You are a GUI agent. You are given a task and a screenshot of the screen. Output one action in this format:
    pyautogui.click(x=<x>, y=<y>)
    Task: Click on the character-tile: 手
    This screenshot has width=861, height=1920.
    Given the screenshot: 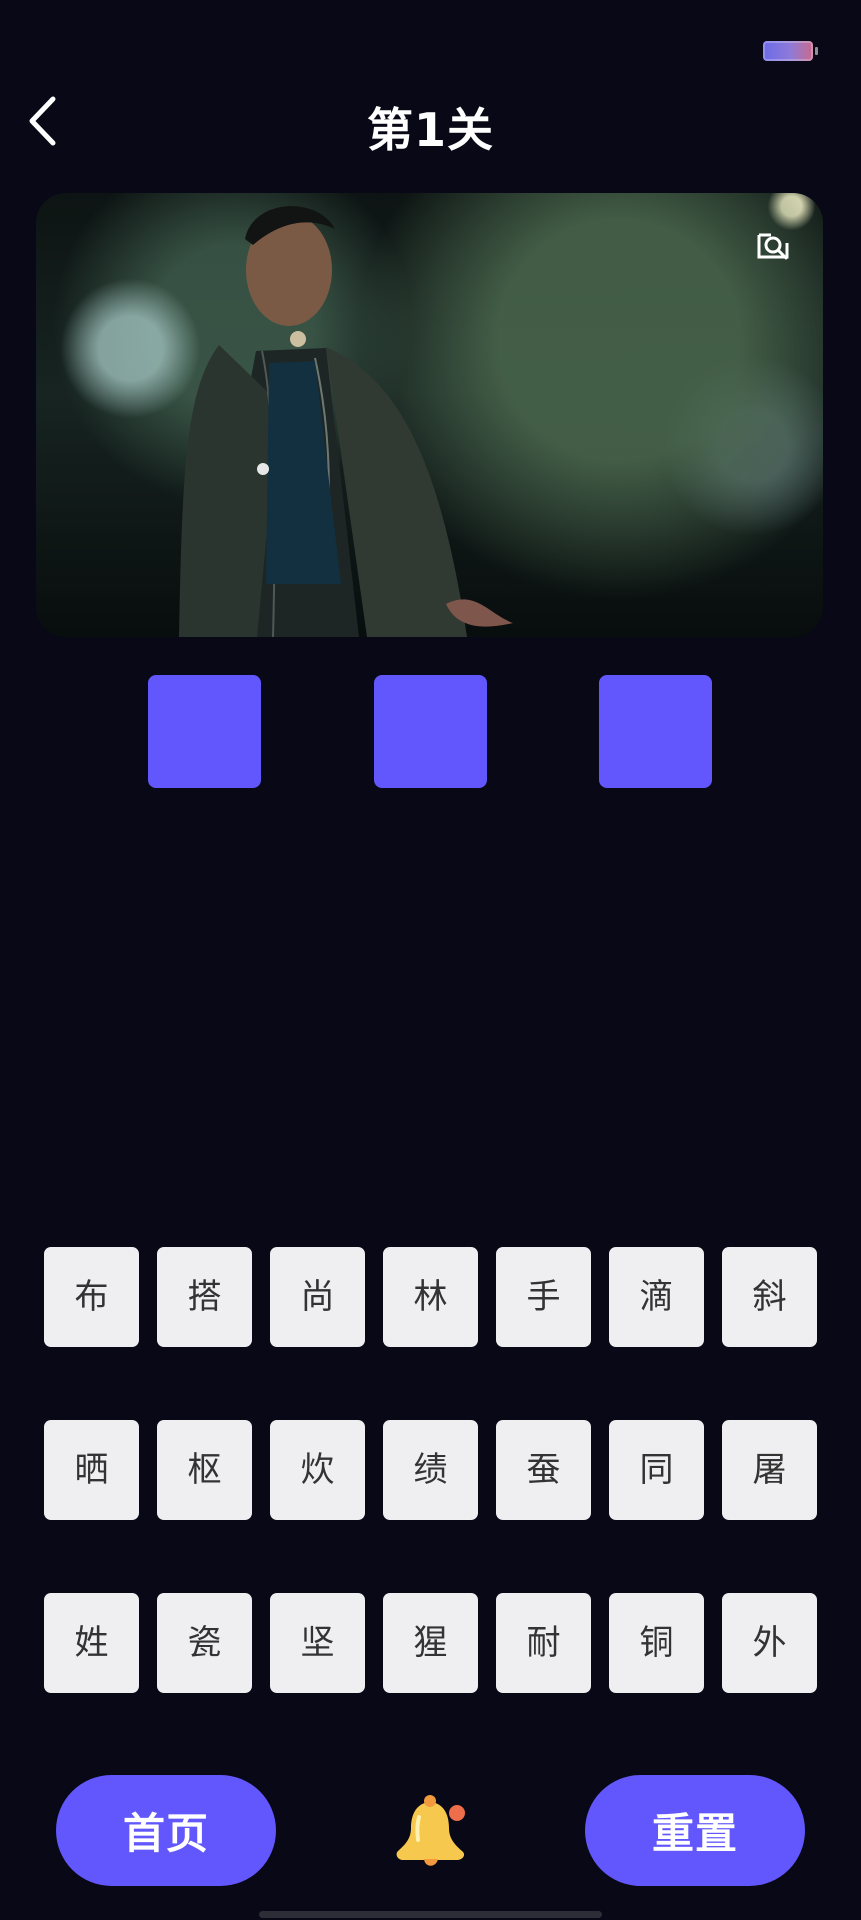 What is the action you would take?
    pyautogui.click(x=543, y=1297)
    